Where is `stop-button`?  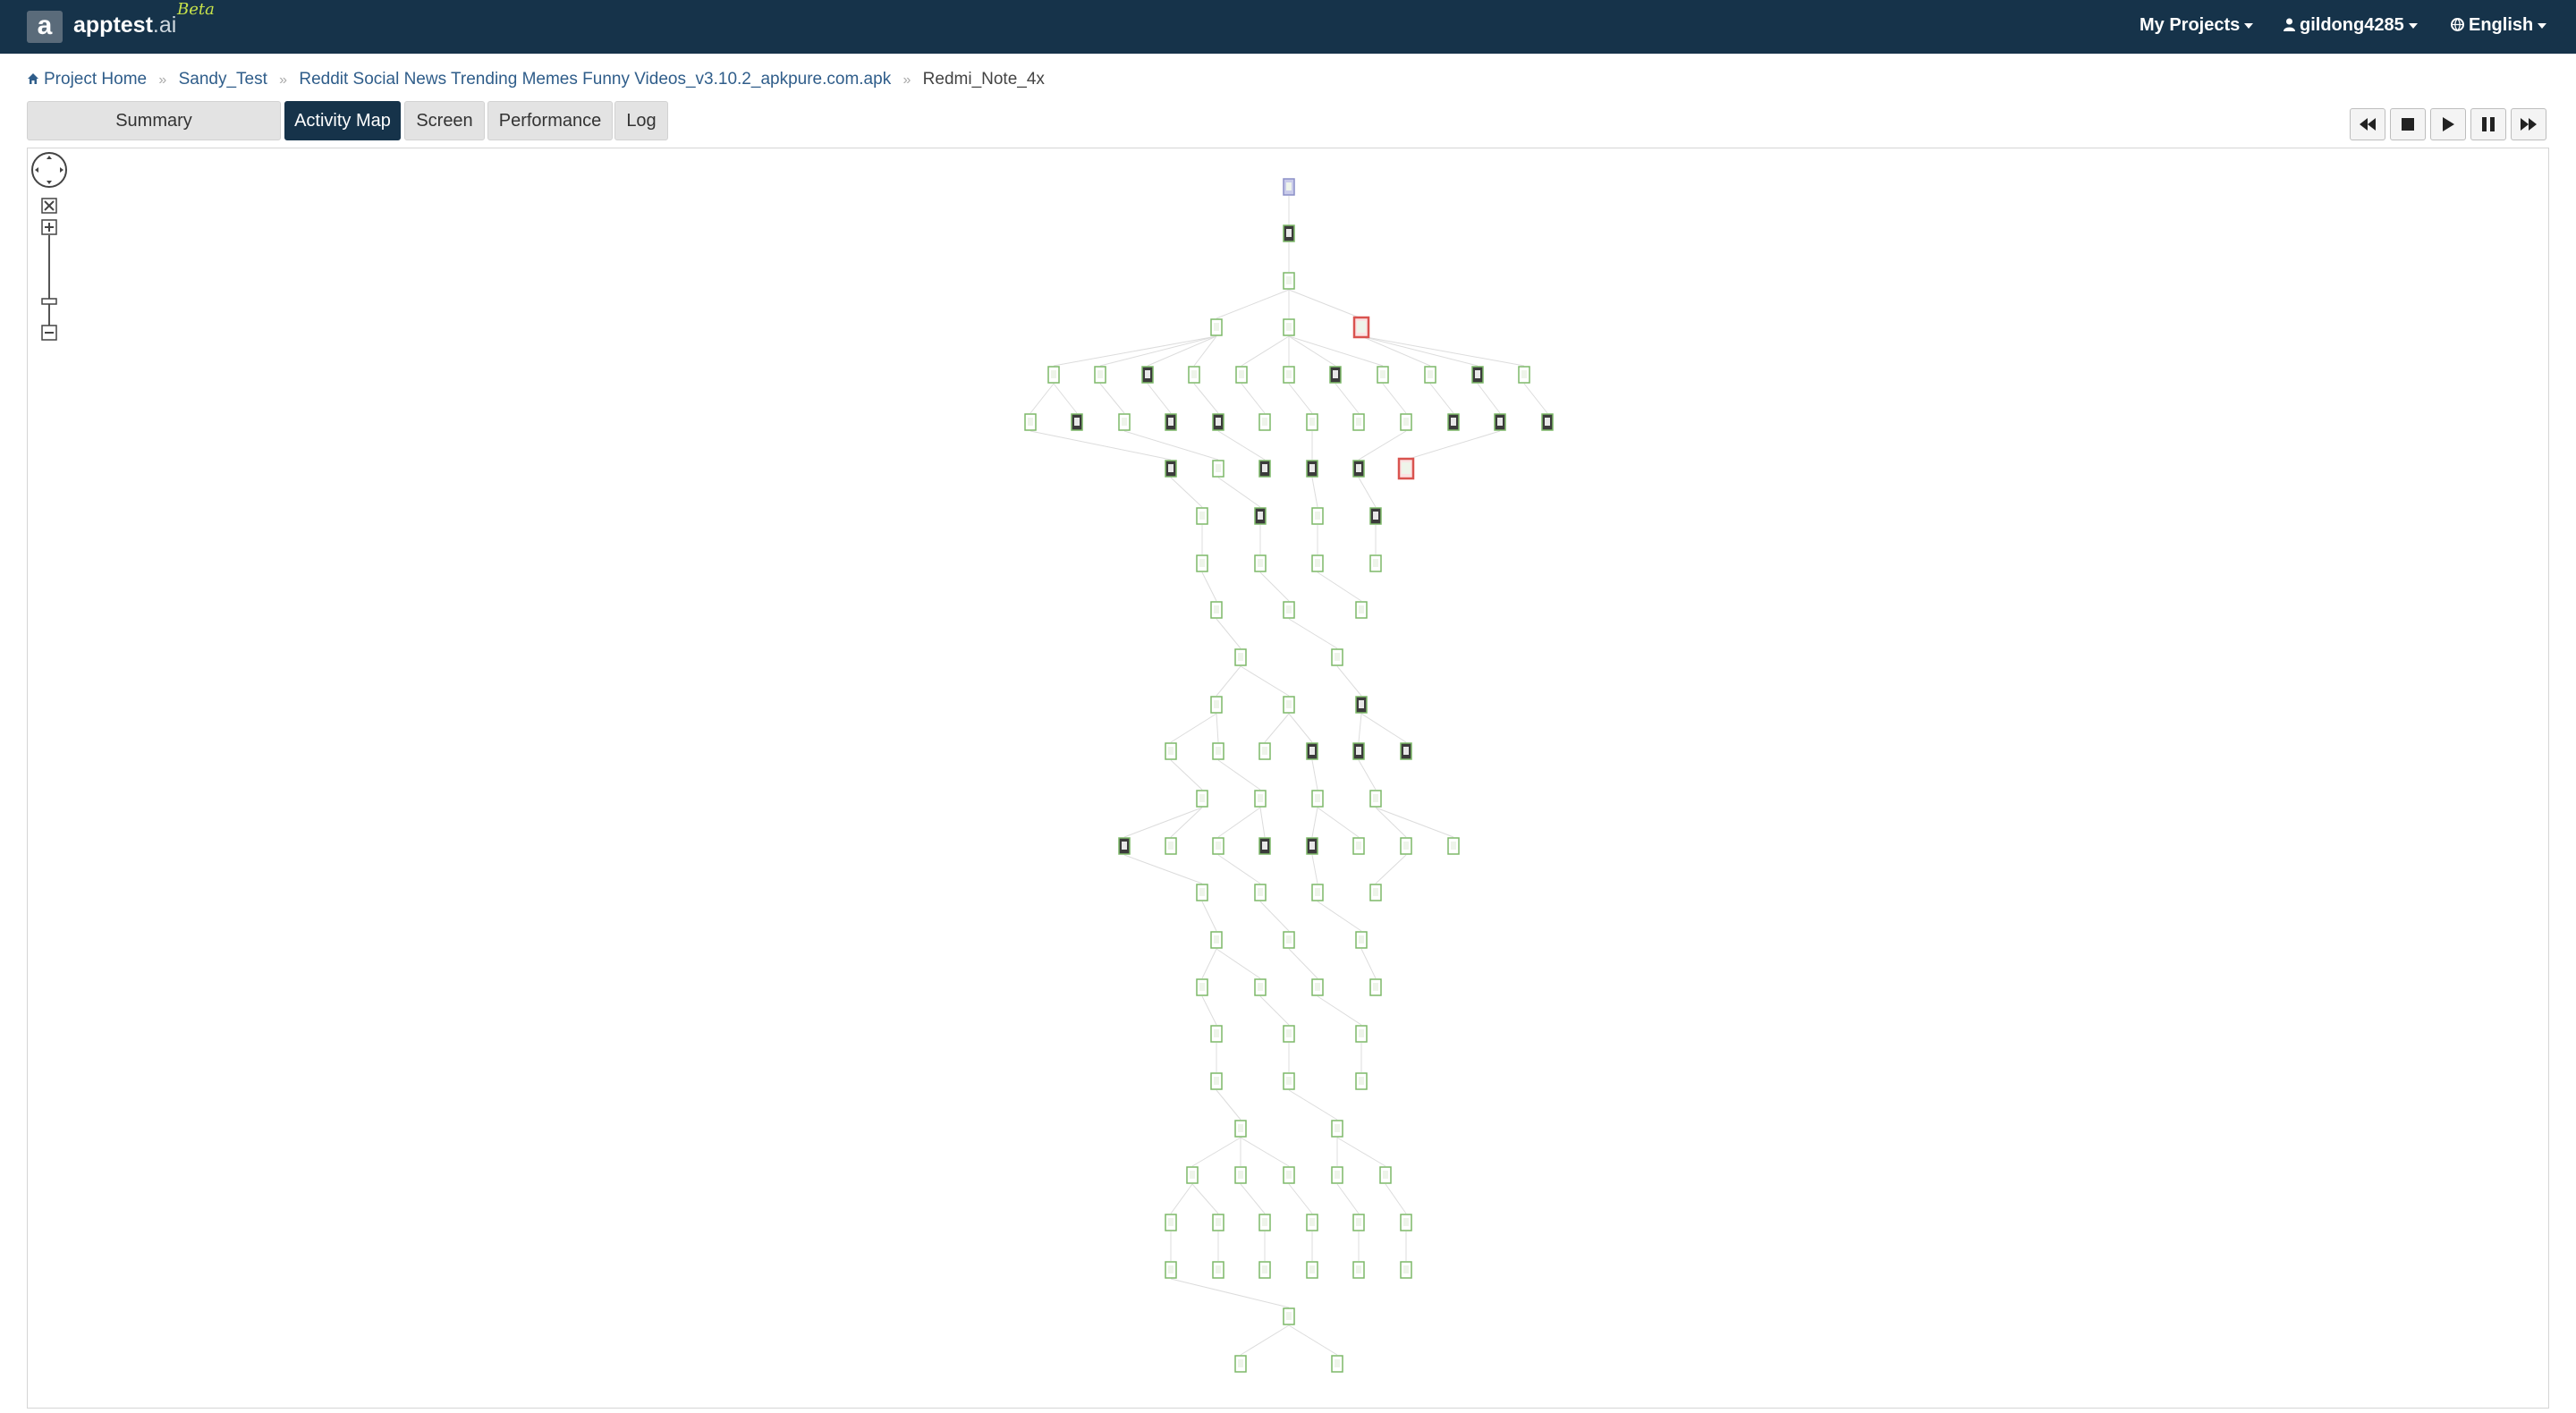
stop-button is located at coordinates (2408, 124).